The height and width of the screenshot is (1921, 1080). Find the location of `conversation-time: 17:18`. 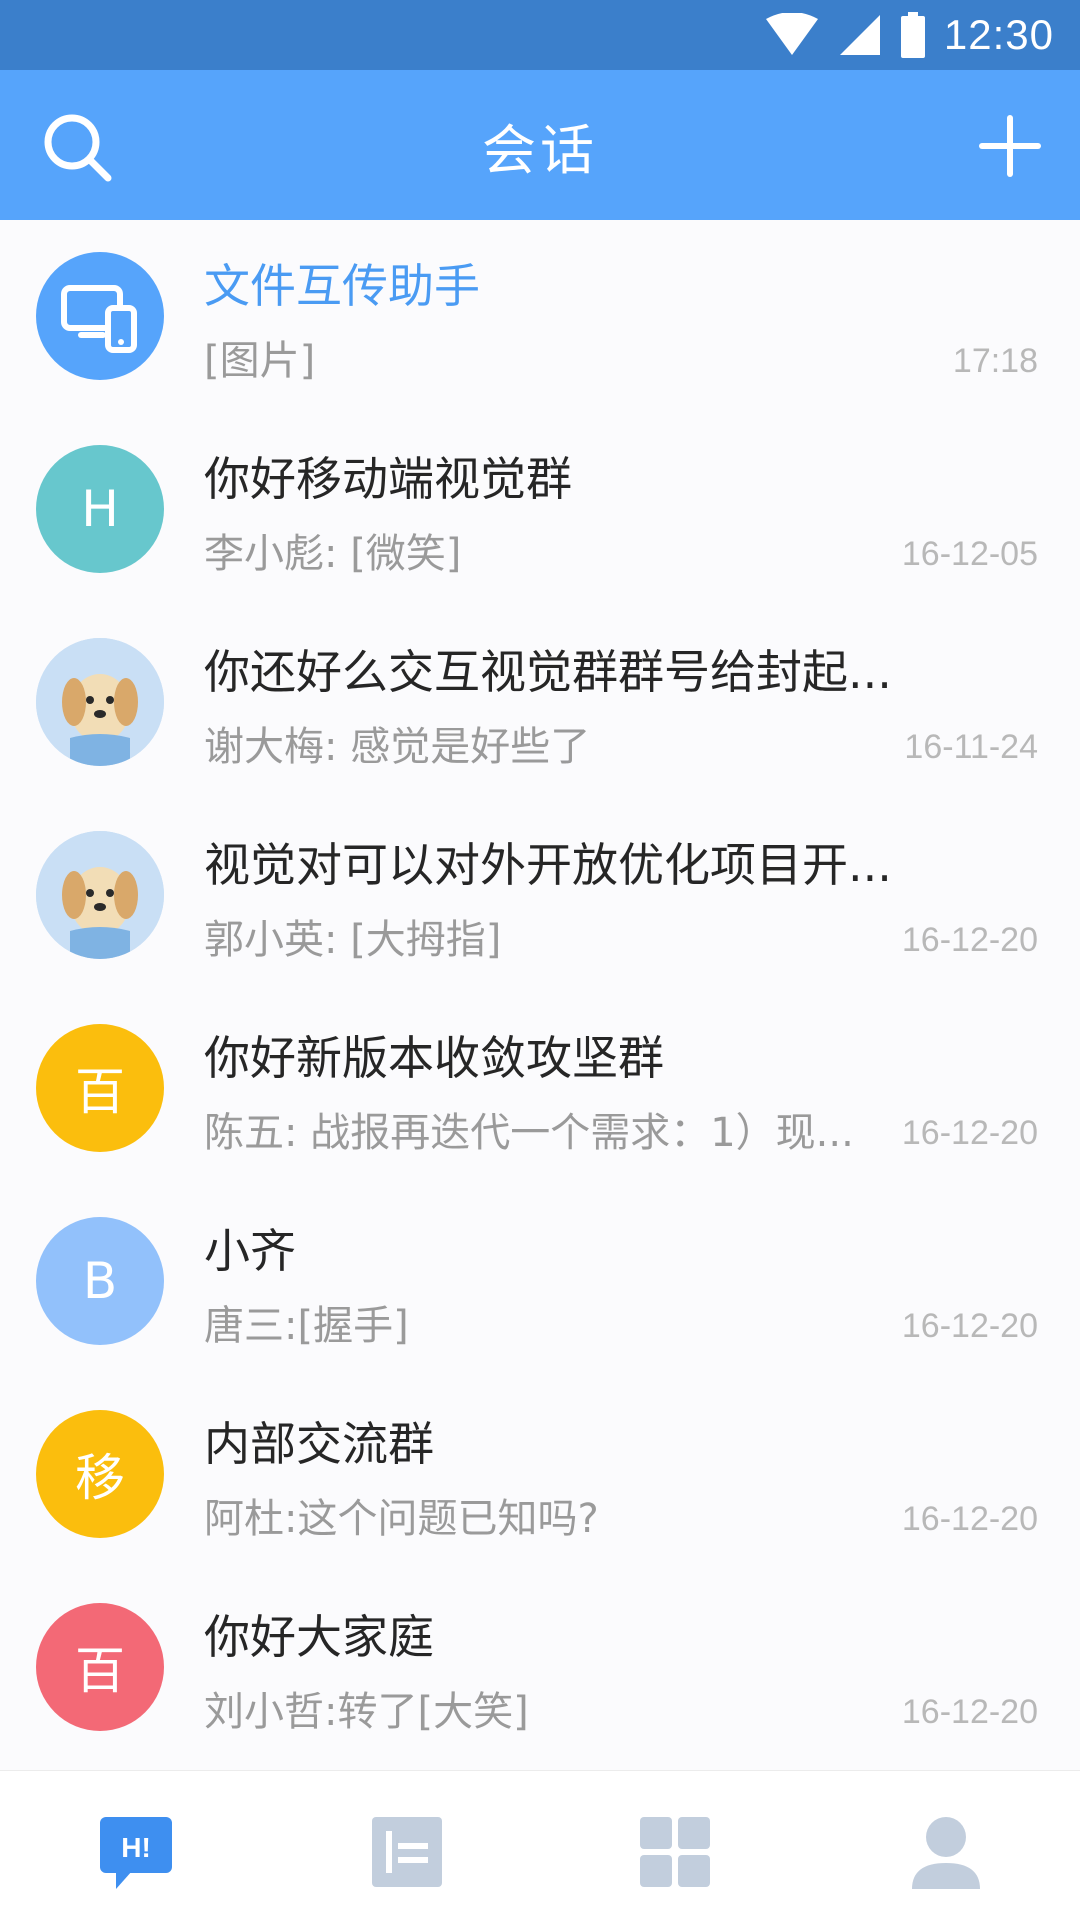

conversation-time: 17:18 is located at coordinates (995, 361).